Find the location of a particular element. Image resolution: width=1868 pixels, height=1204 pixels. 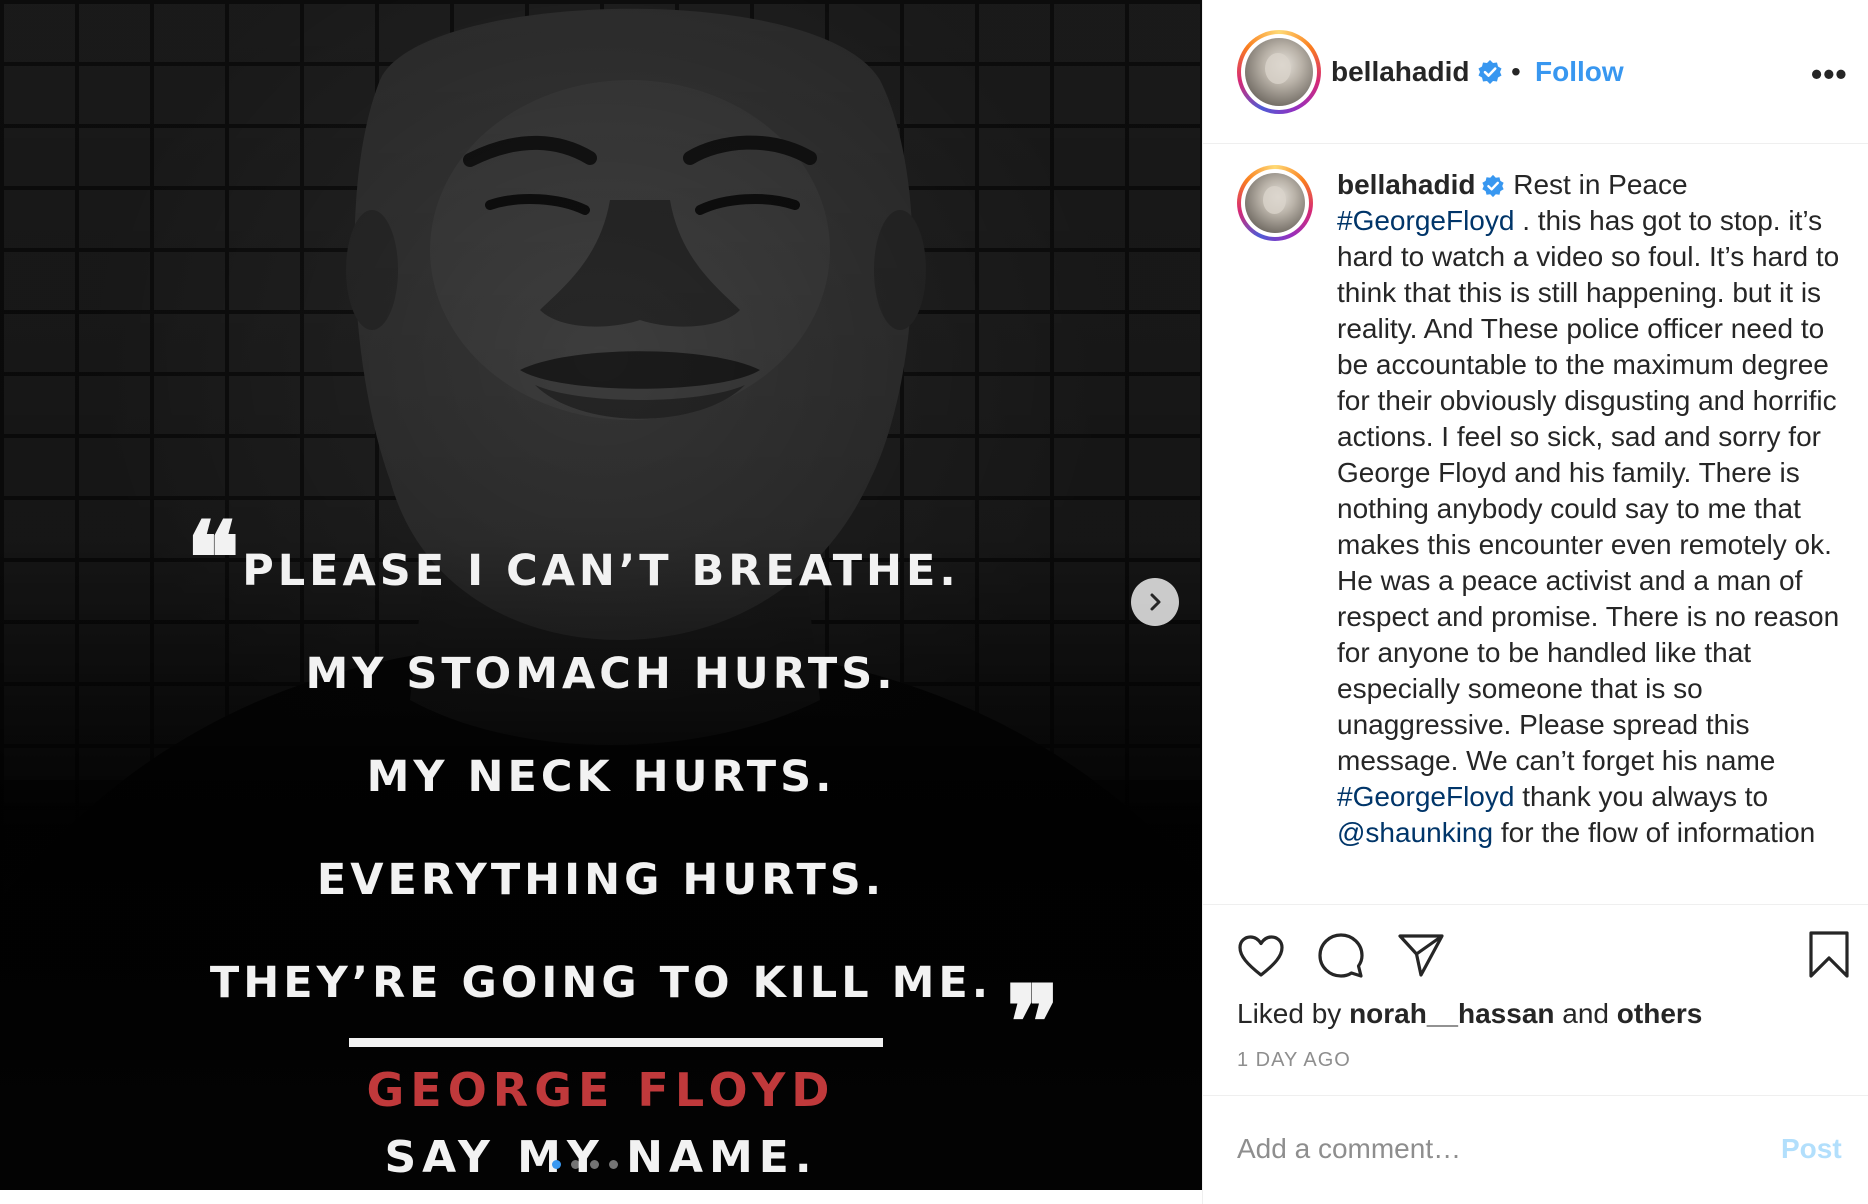

liked-by-and: and is located at coordinates (1585, 1013).